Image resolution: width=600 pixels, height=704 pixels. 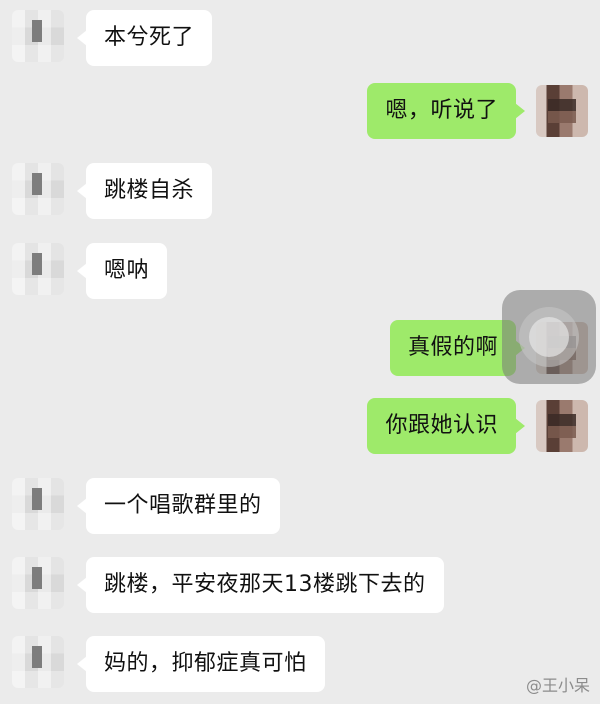 I want to click on message-bubble: 嗯，听说了, so click(x=446, y=111).